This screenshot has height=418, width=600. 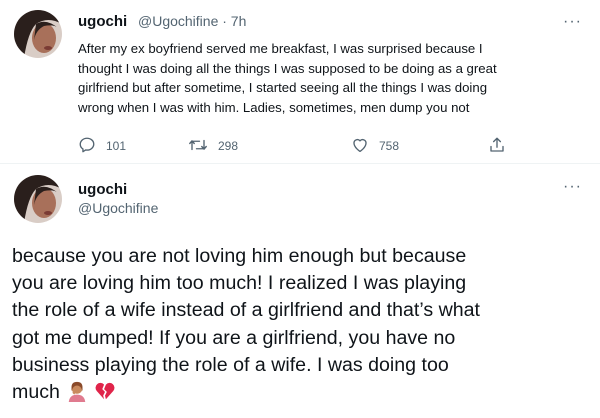 I want to click on like-count: 758, so click(x=389, y=146).